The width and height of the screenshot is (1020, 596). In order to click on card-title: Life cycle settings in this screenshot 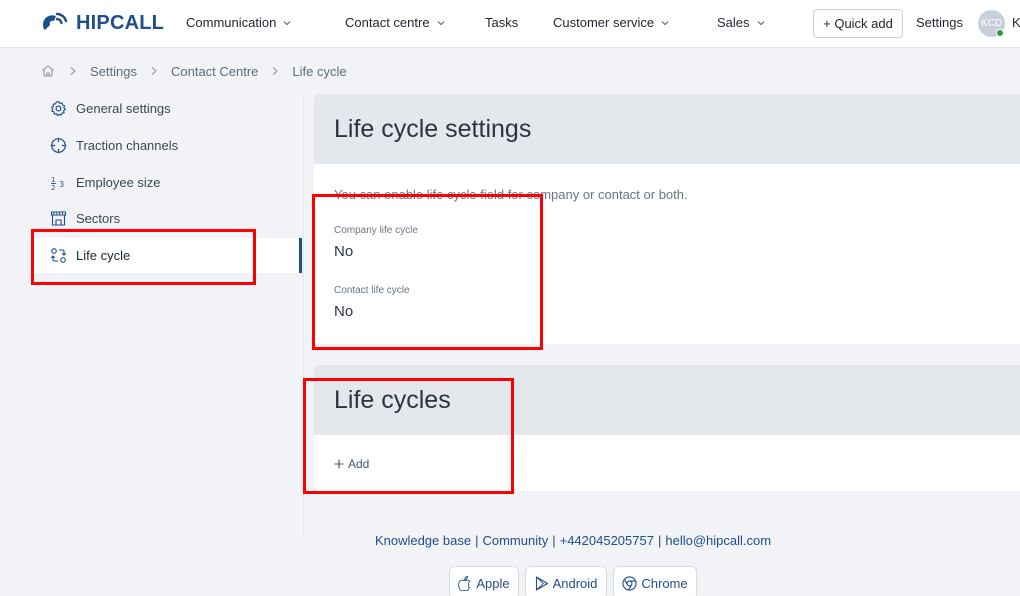, I will do `click(433, 128)`.